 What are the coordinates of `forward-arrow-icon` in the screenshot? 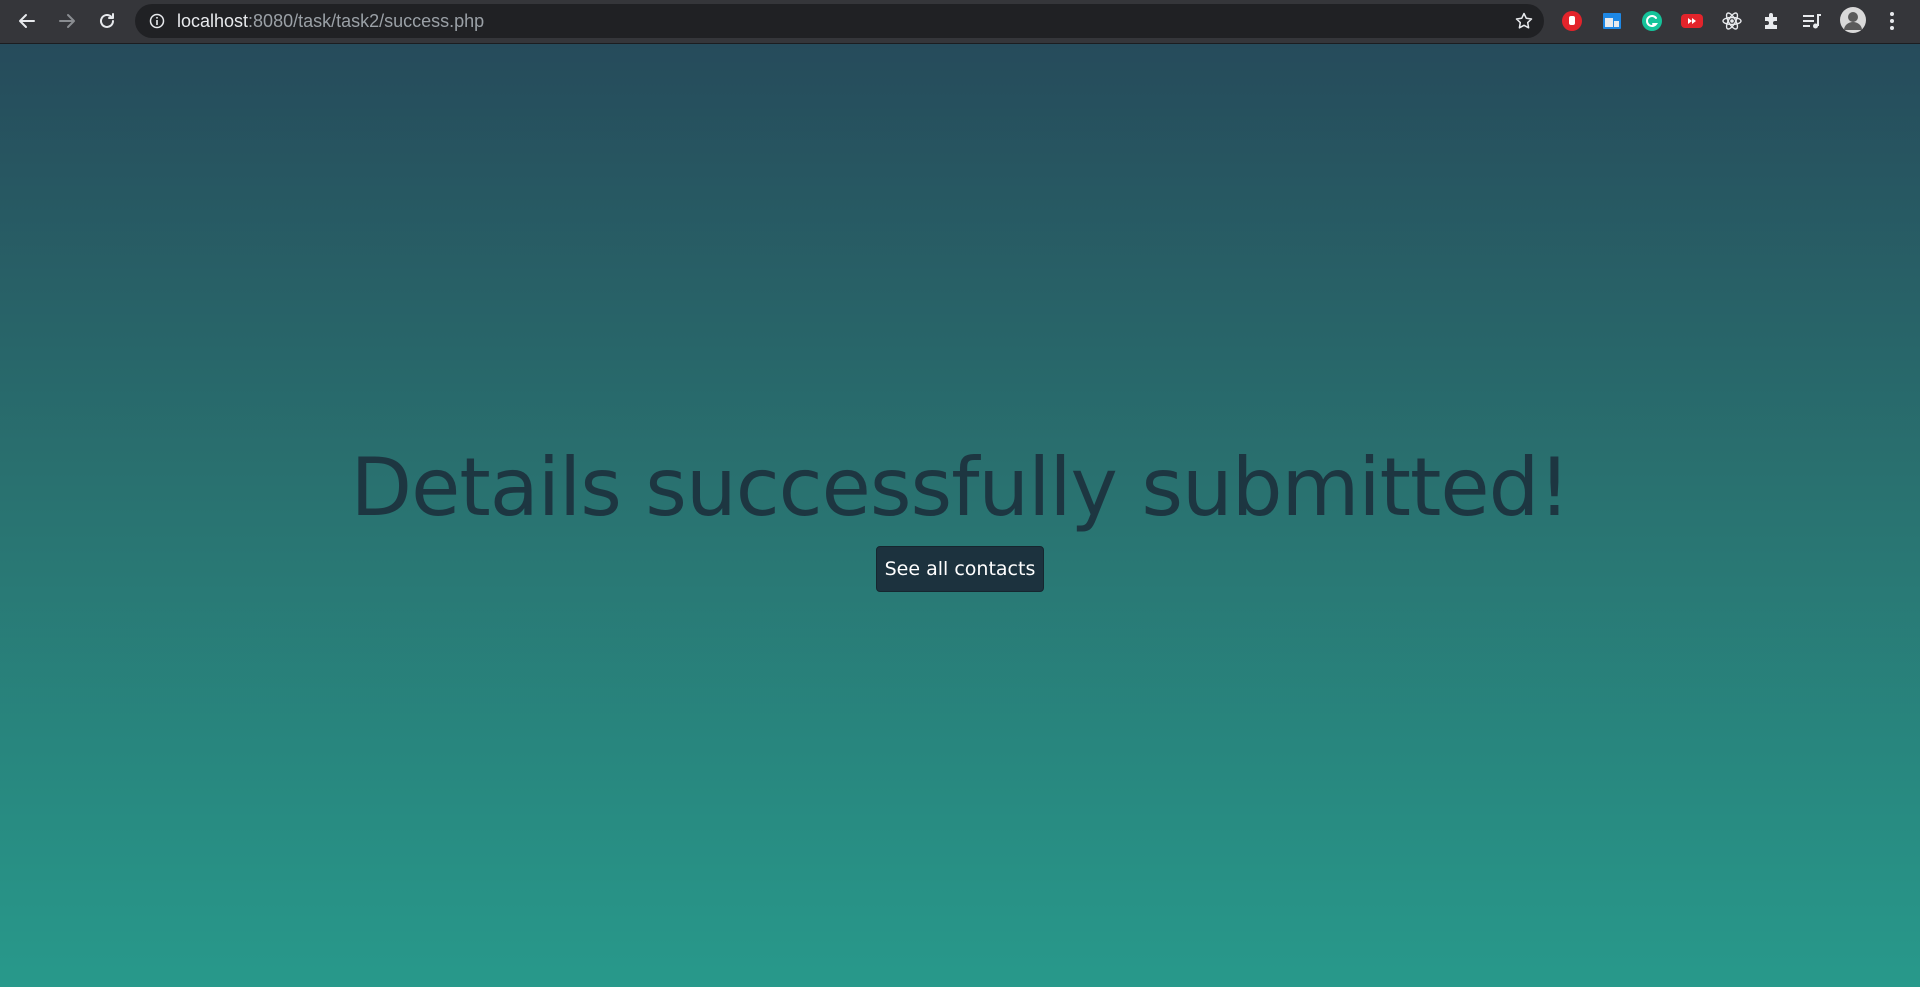 It's located at (67, 21).